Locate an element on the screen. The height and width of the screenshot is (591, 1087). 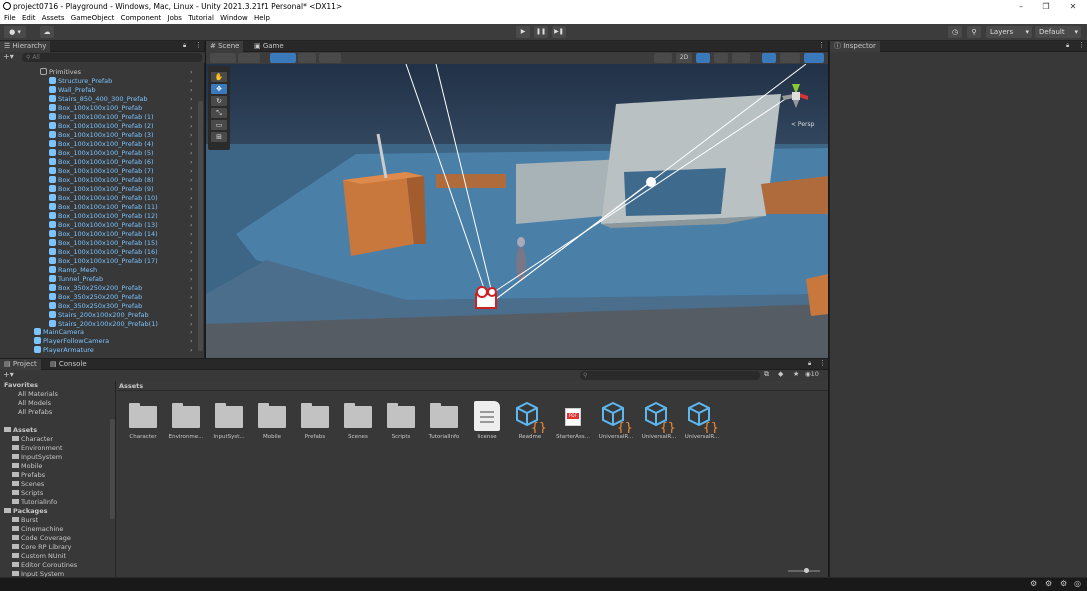
menu-jobs: Jobs is located at coordinates (175, 18).